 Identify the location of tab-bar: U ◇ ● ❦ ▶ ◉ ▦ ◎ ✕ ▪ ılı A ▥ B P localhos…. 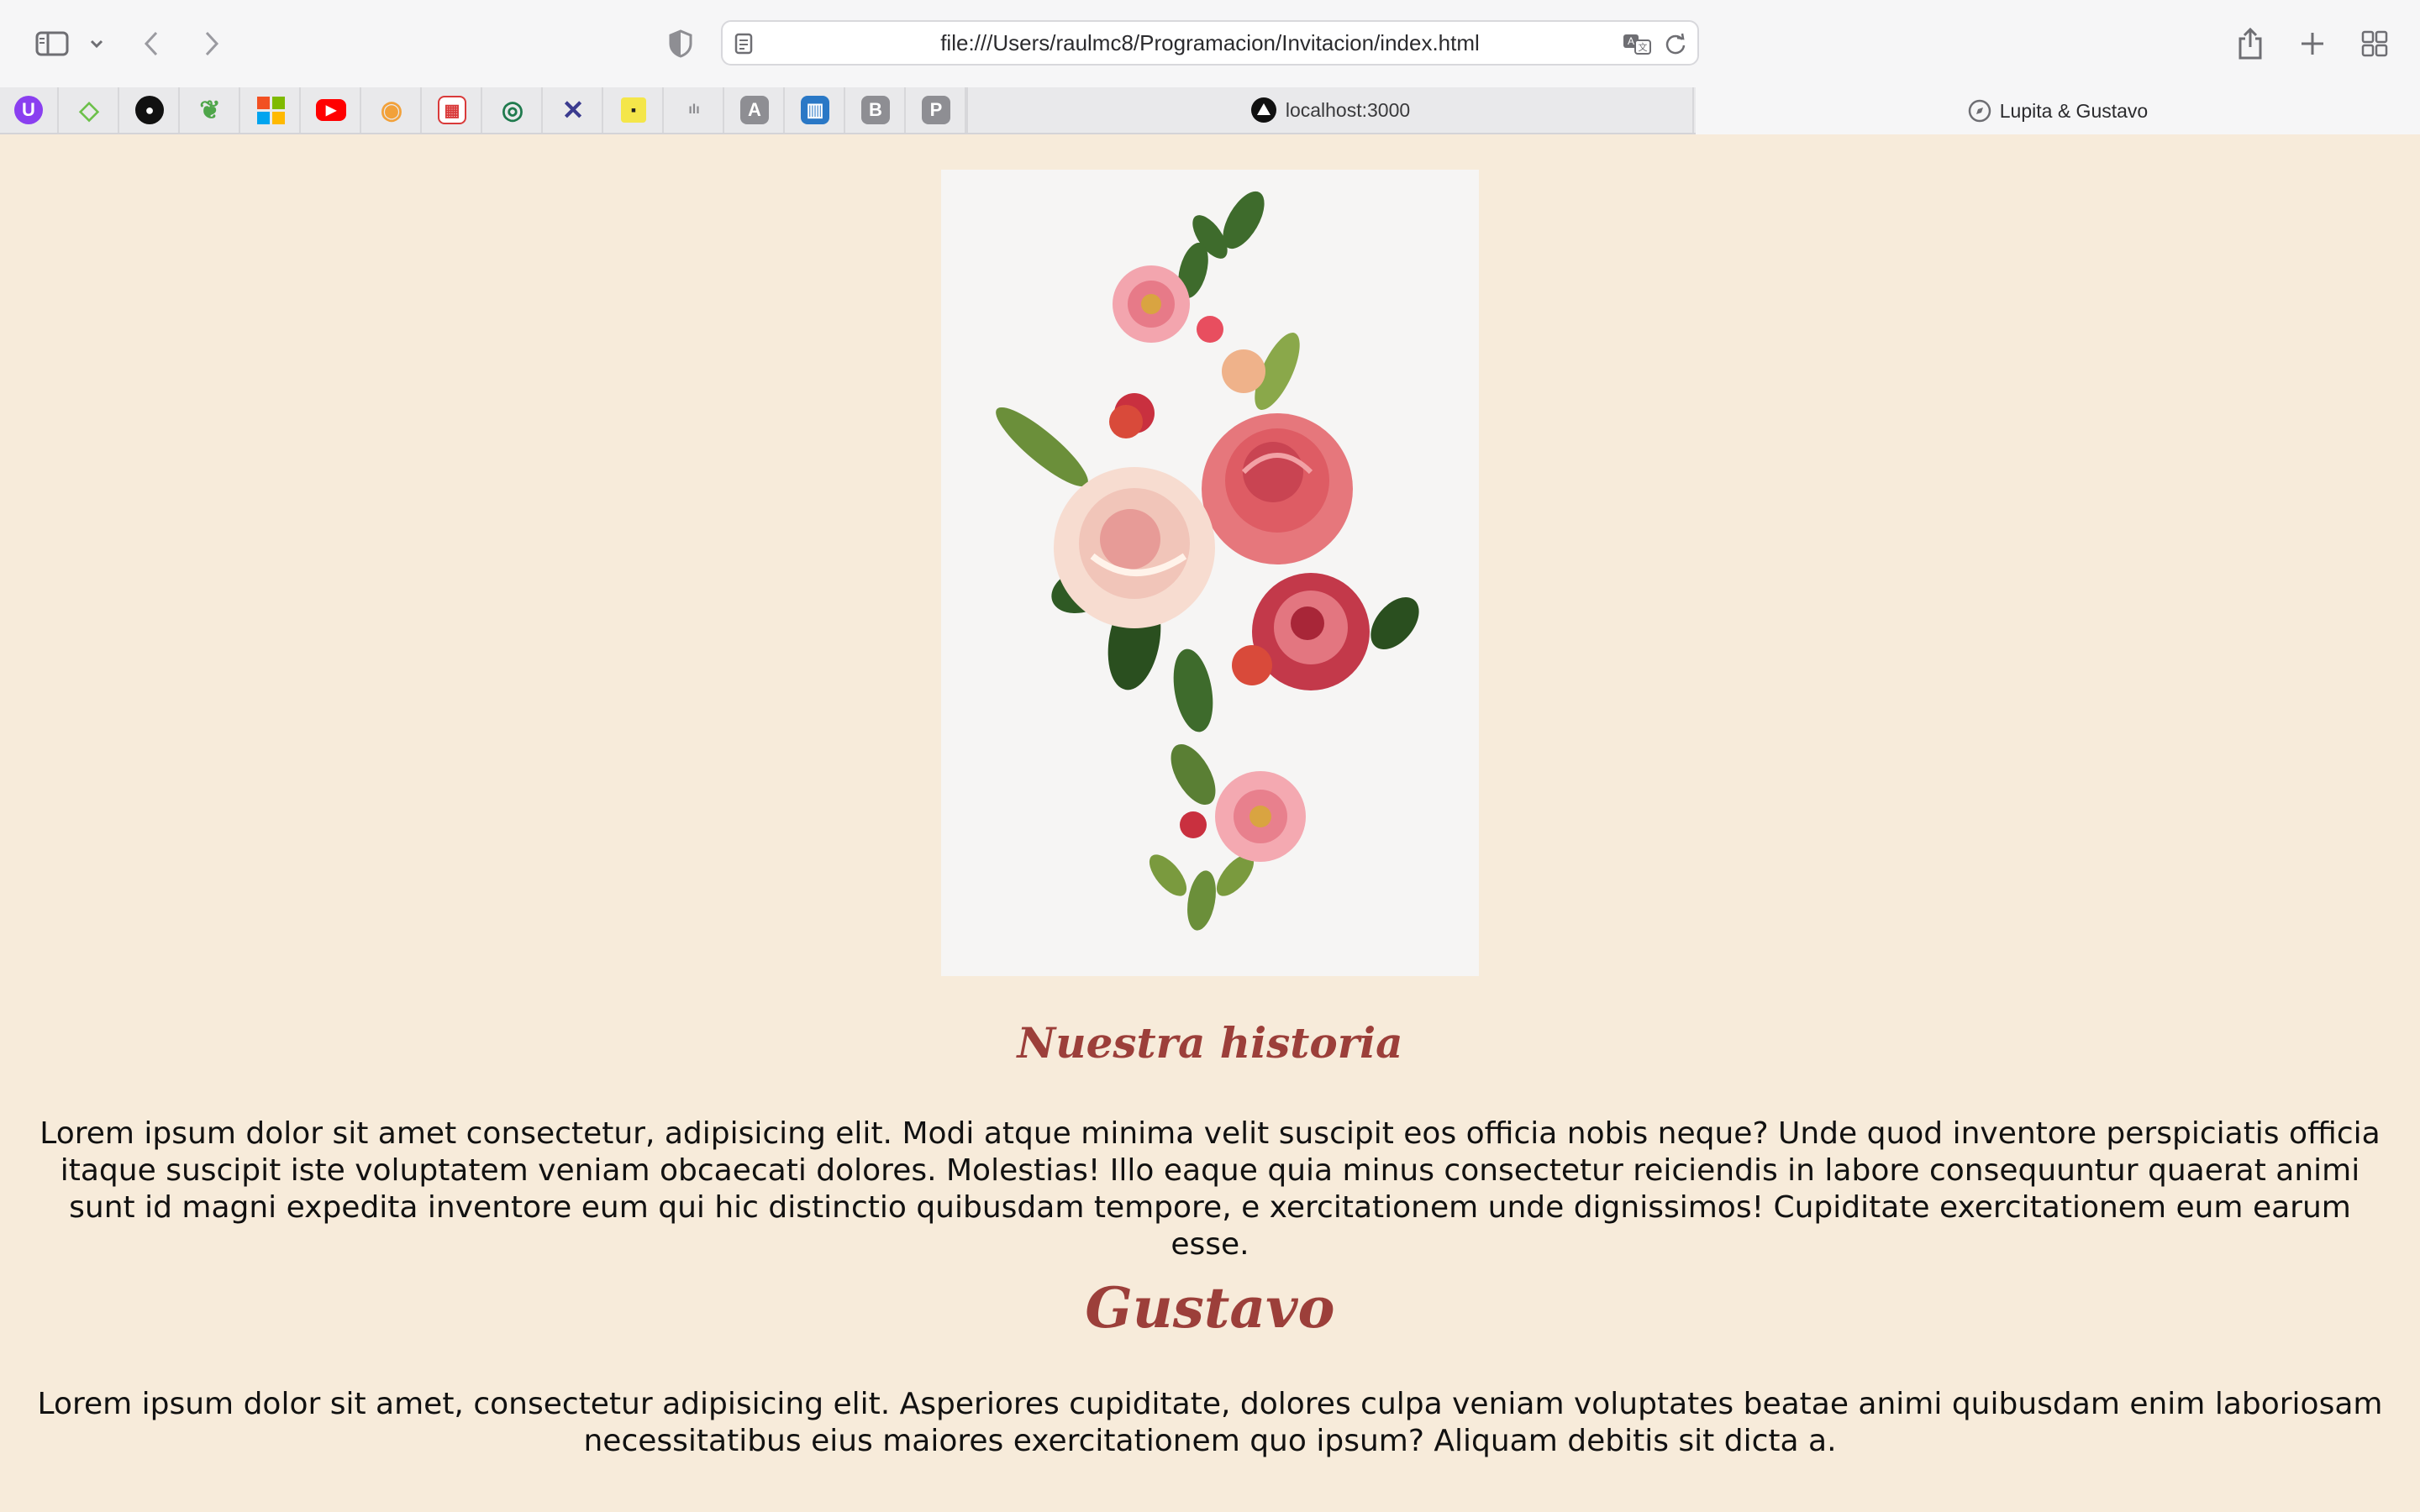
(1210, 110).